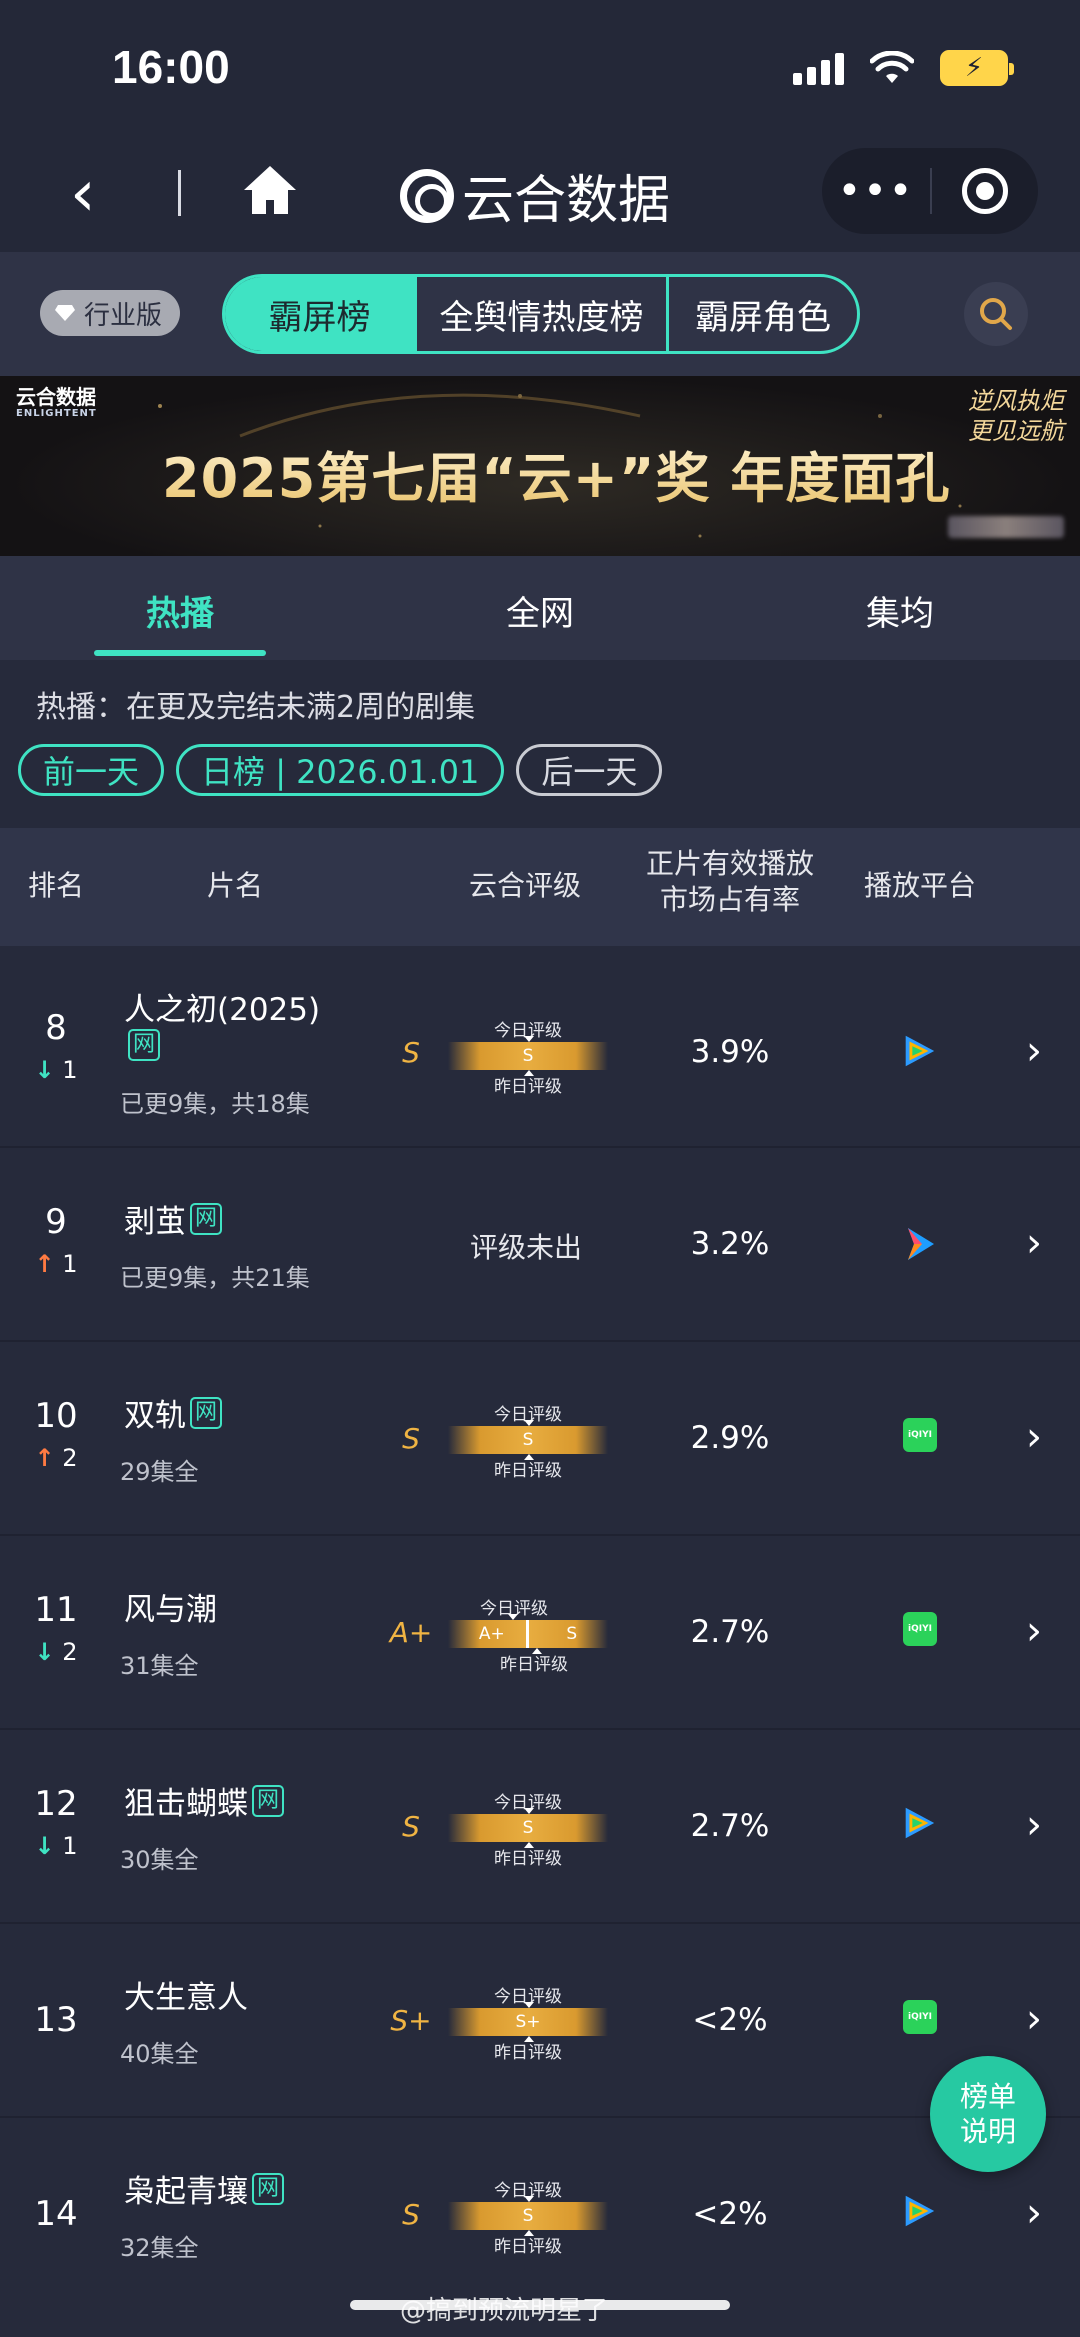  I want to click on tab-hot: 热播, so click(180, 608).